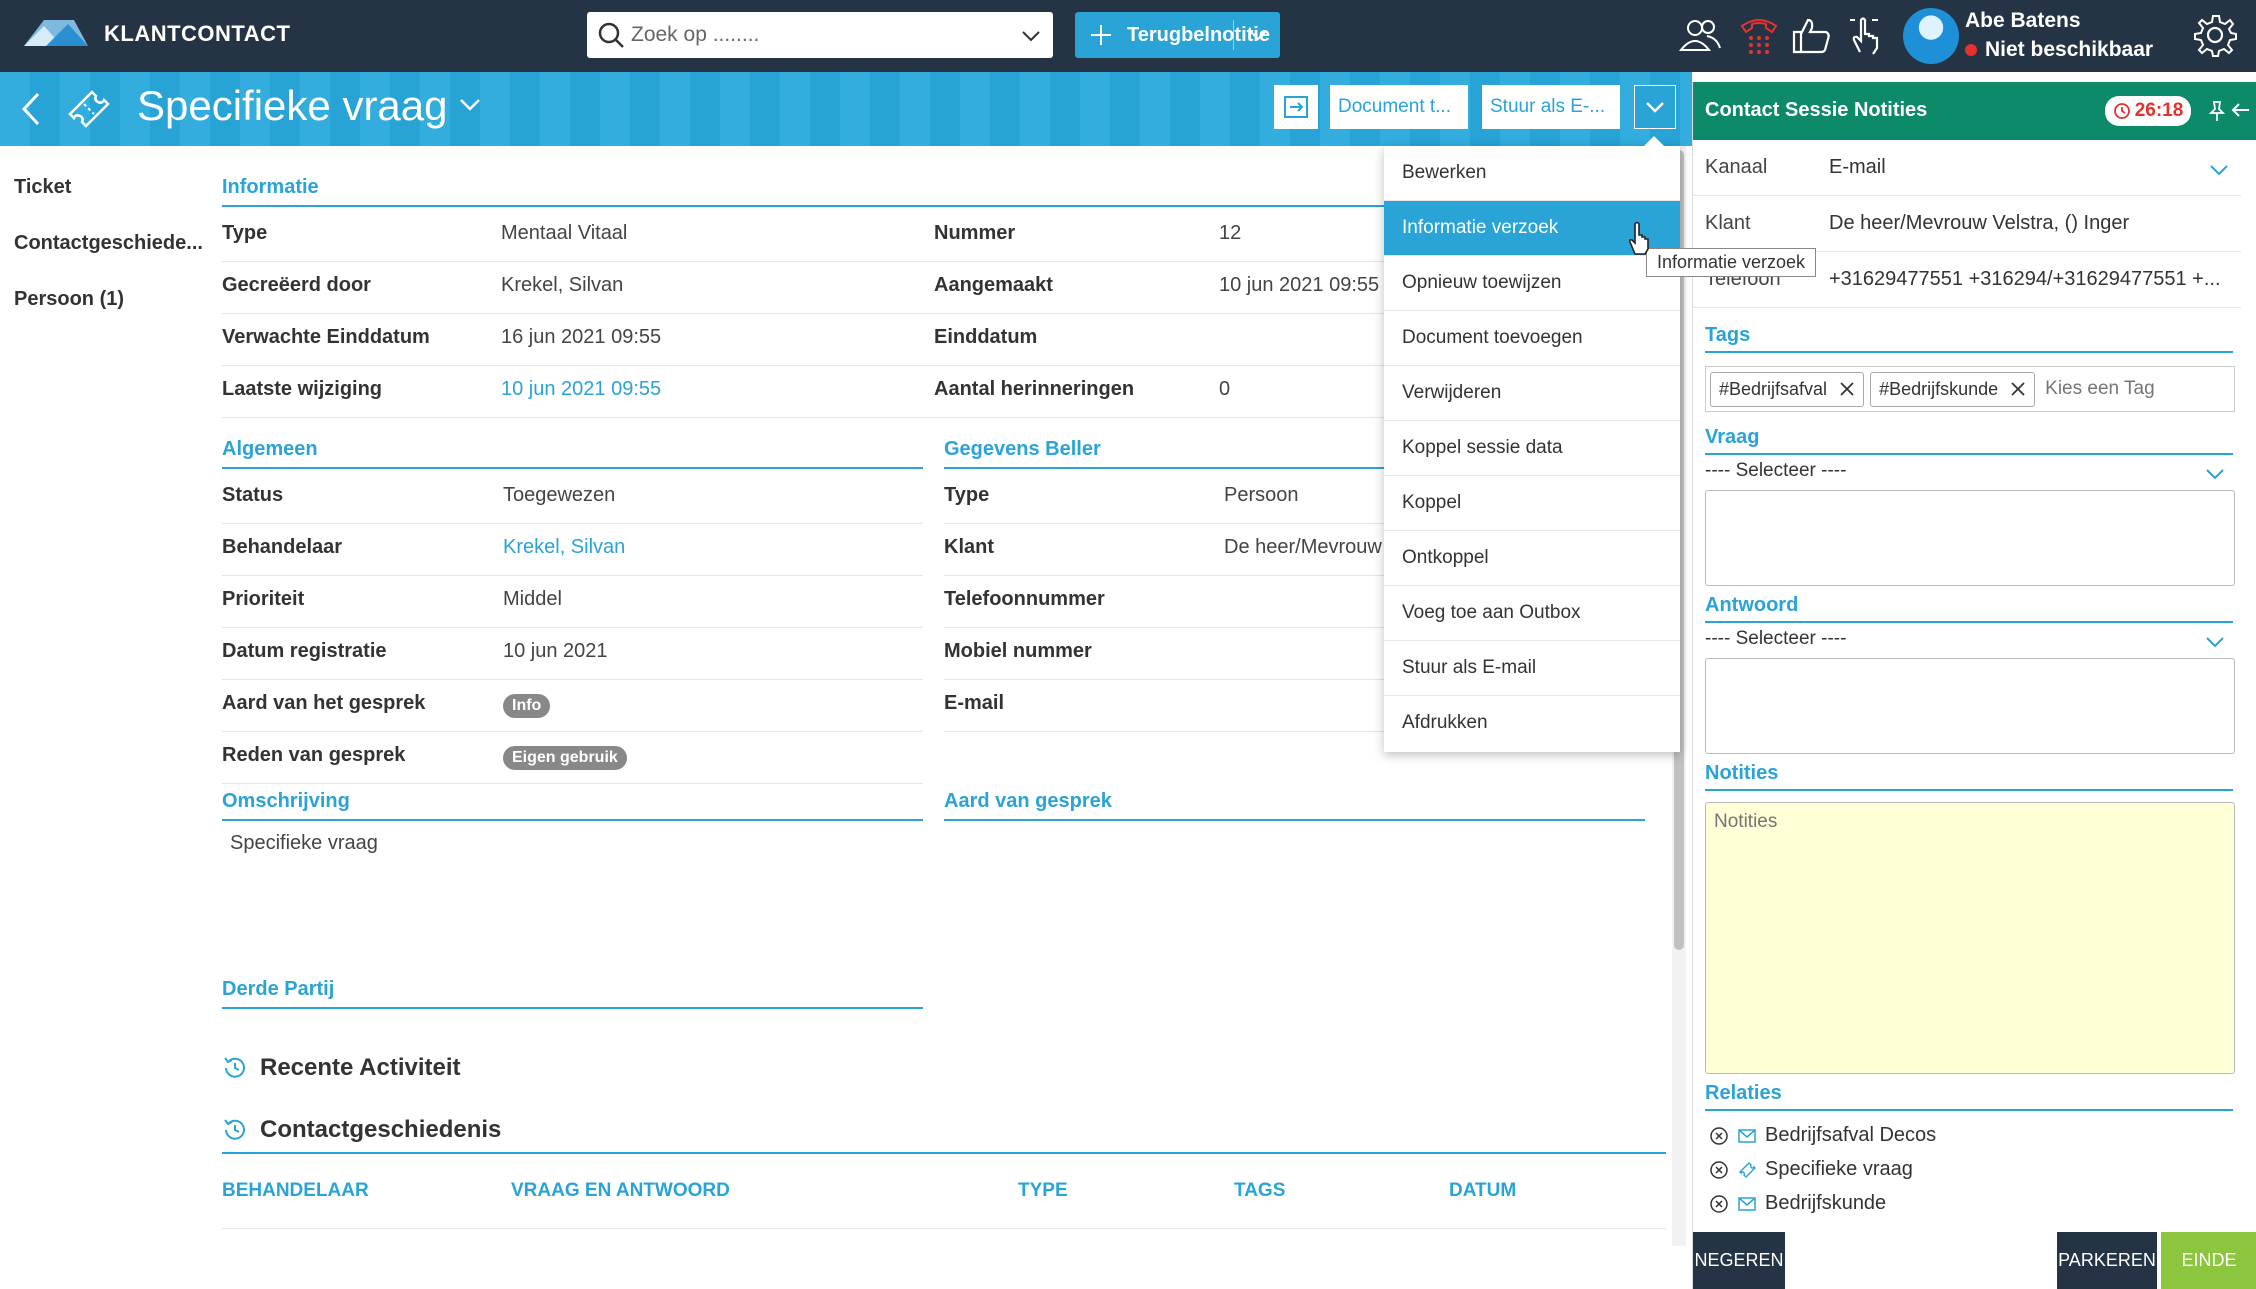  Describe the element at coordinates (2121, 111) in the screenshot. I see `clock-icon` at that location.